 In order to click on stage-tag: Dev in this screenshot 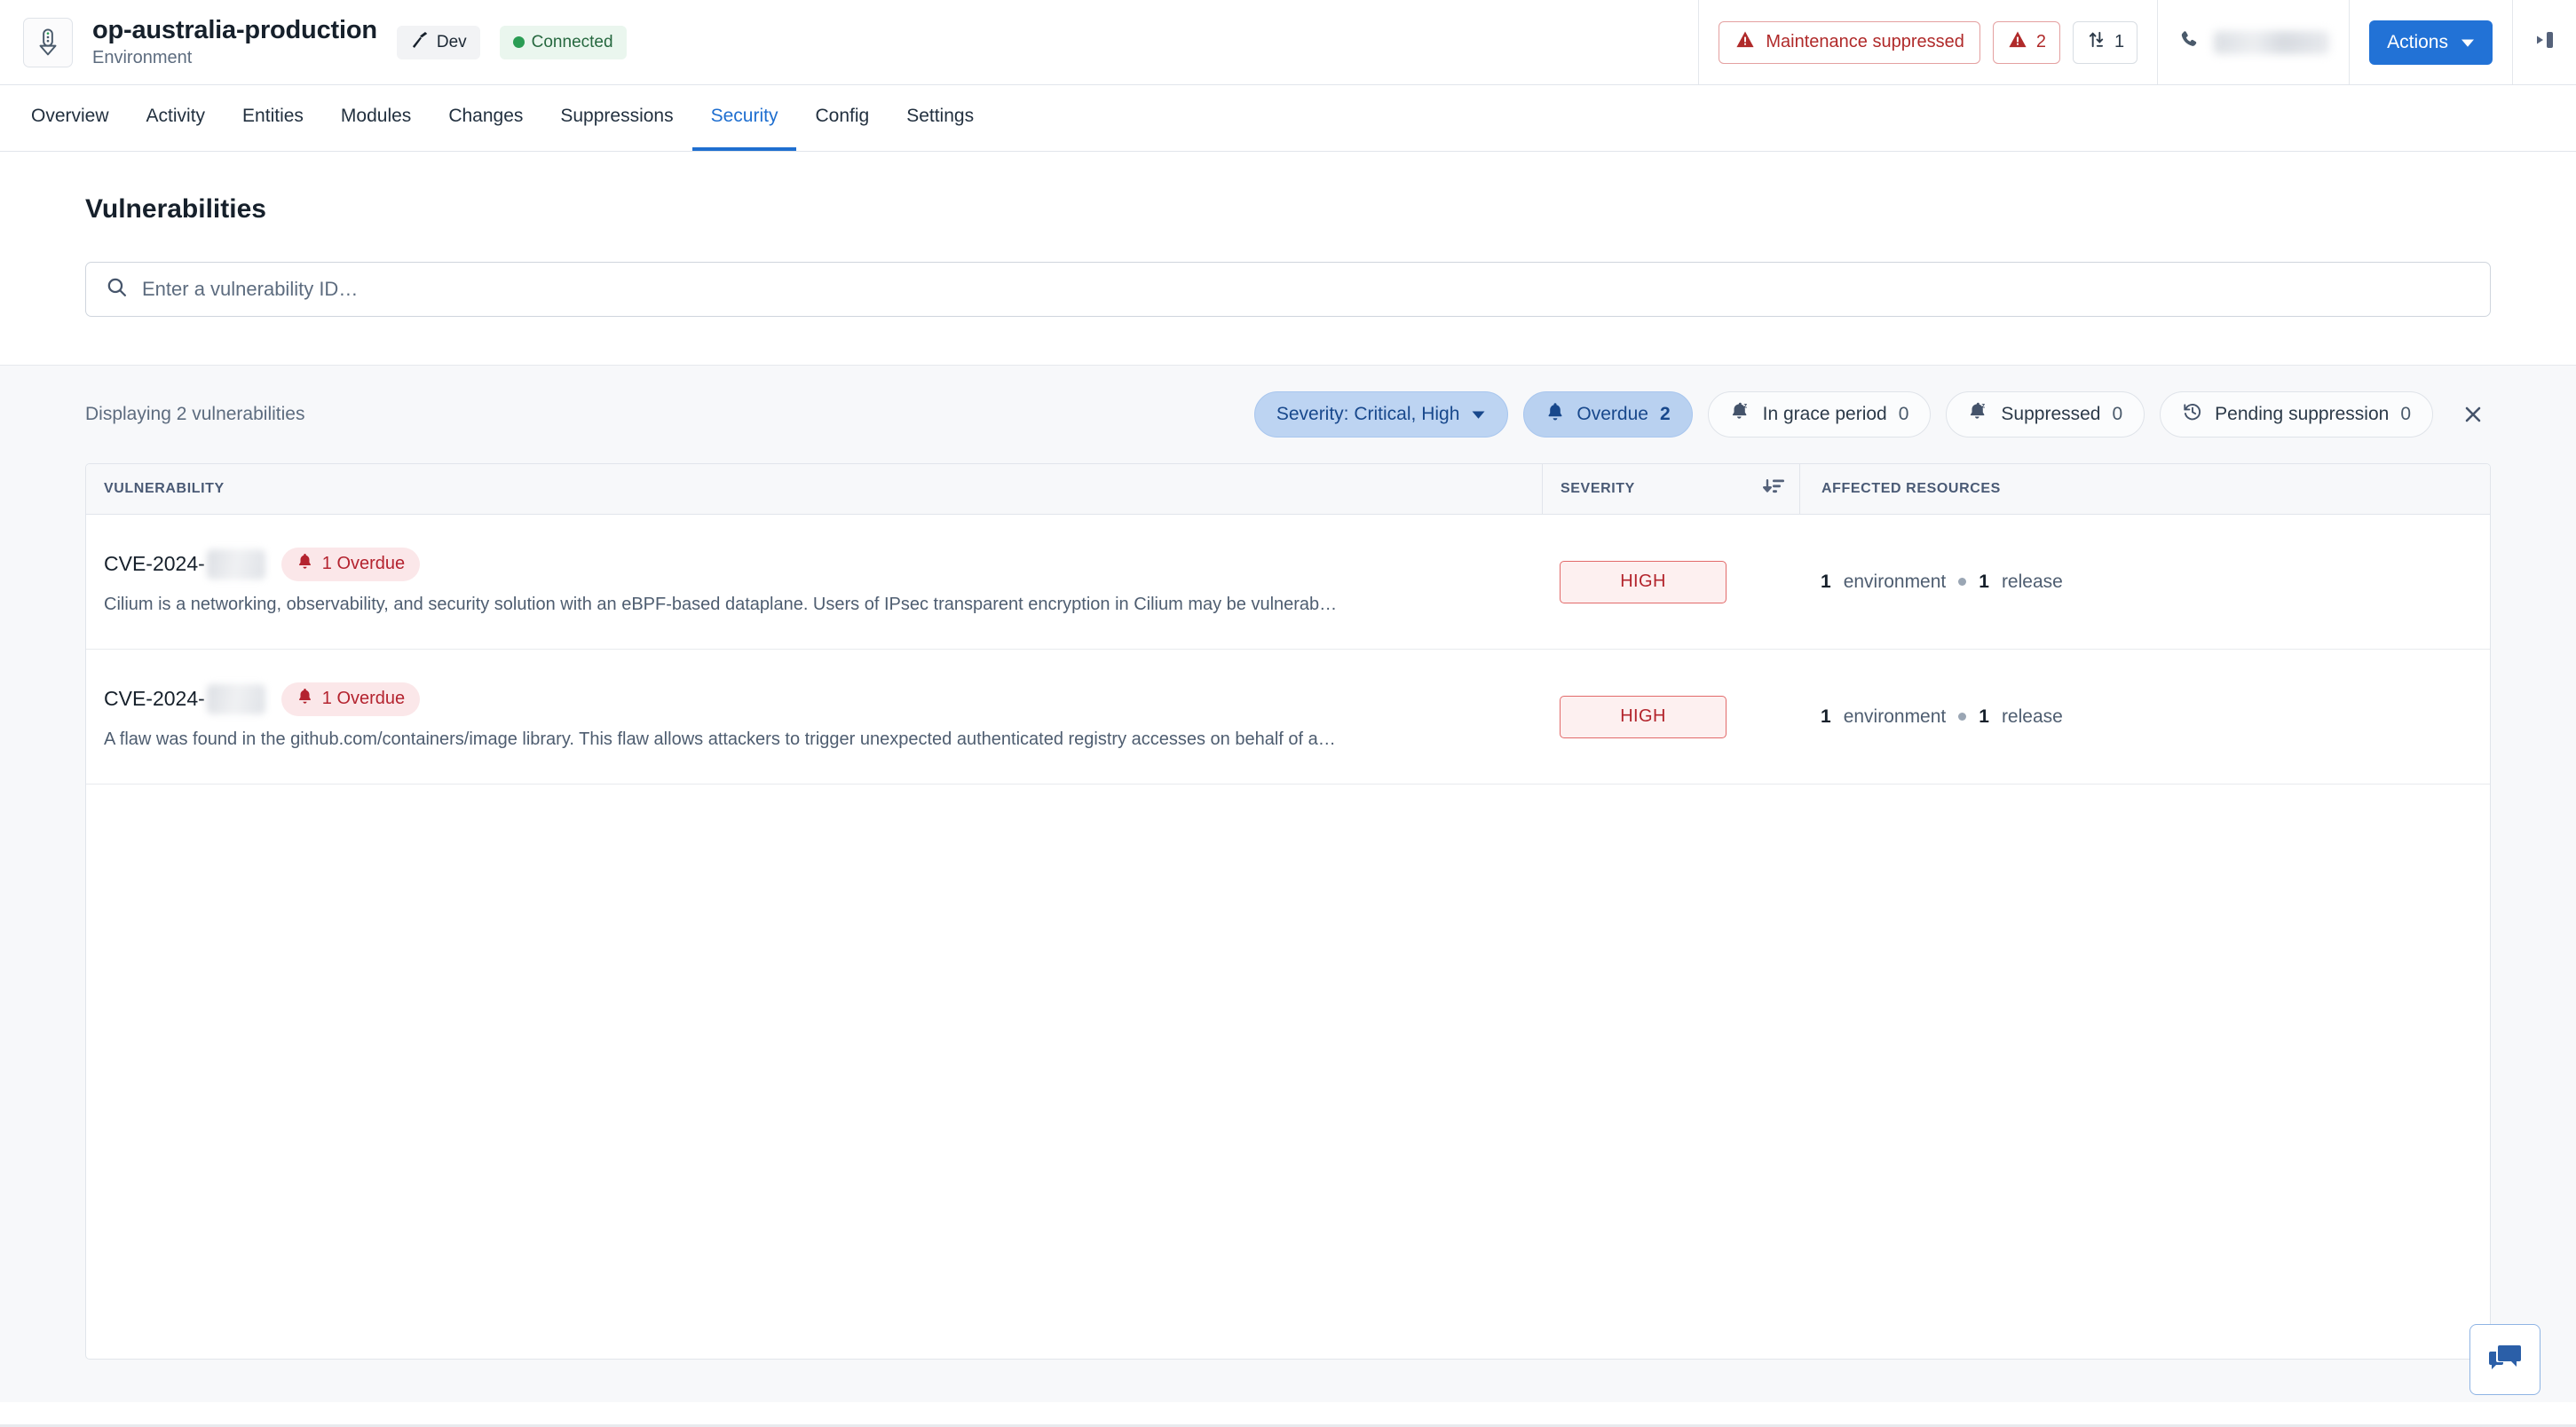, I will do `click(438, 42)`.